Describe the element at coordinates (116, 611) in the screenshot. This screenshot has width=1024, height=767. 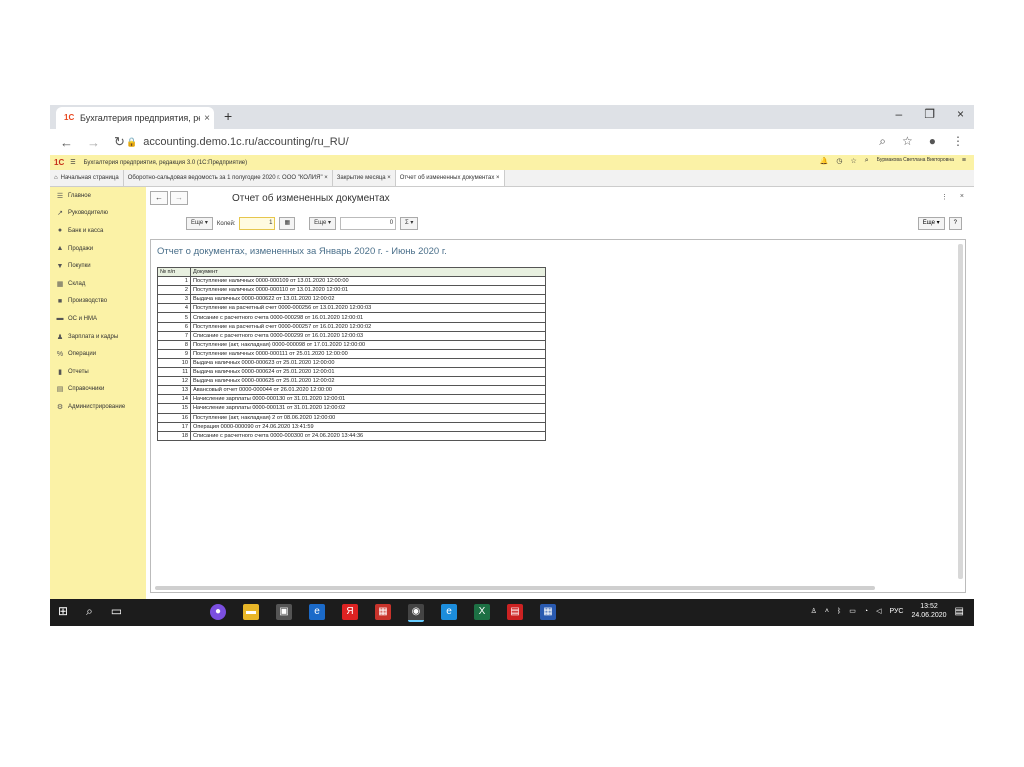
I see `task-view-icon: ▭` at that location.